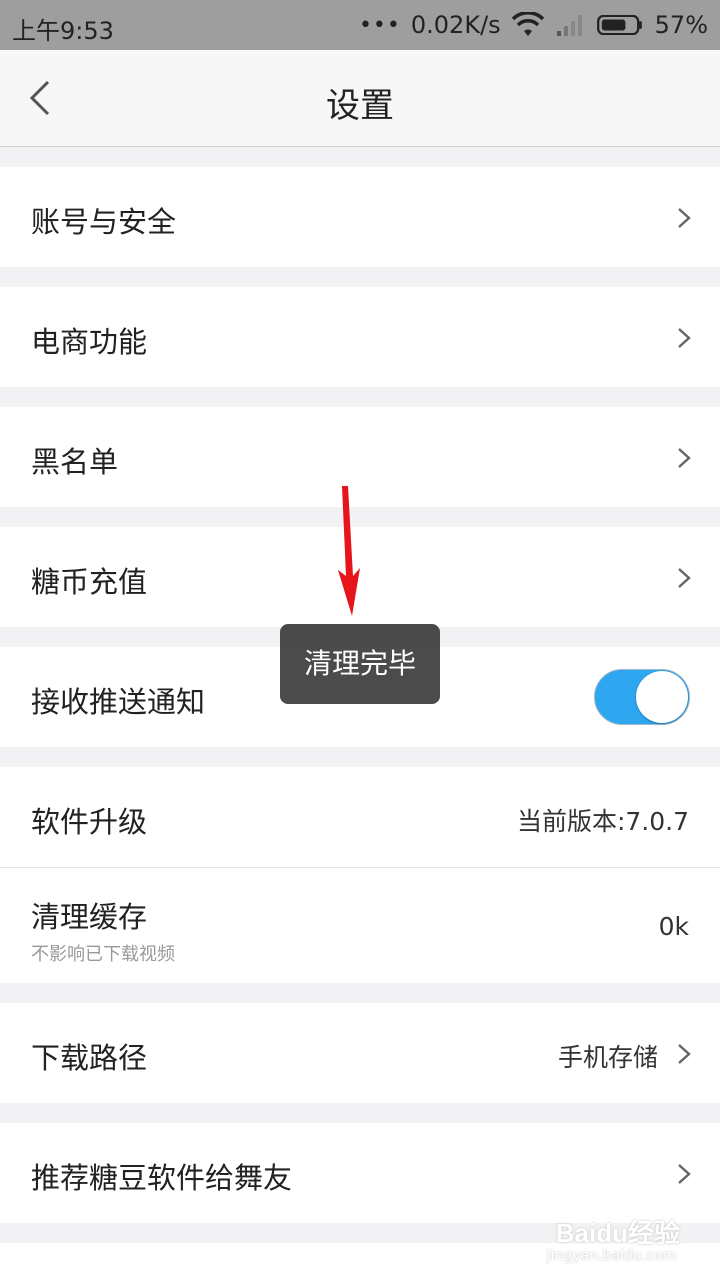 The image size is (720, 1280). Describe the element at coordinates (103, 954) in the screenshot. I see `row-sublabel: 不影响已下载视频` at that location.